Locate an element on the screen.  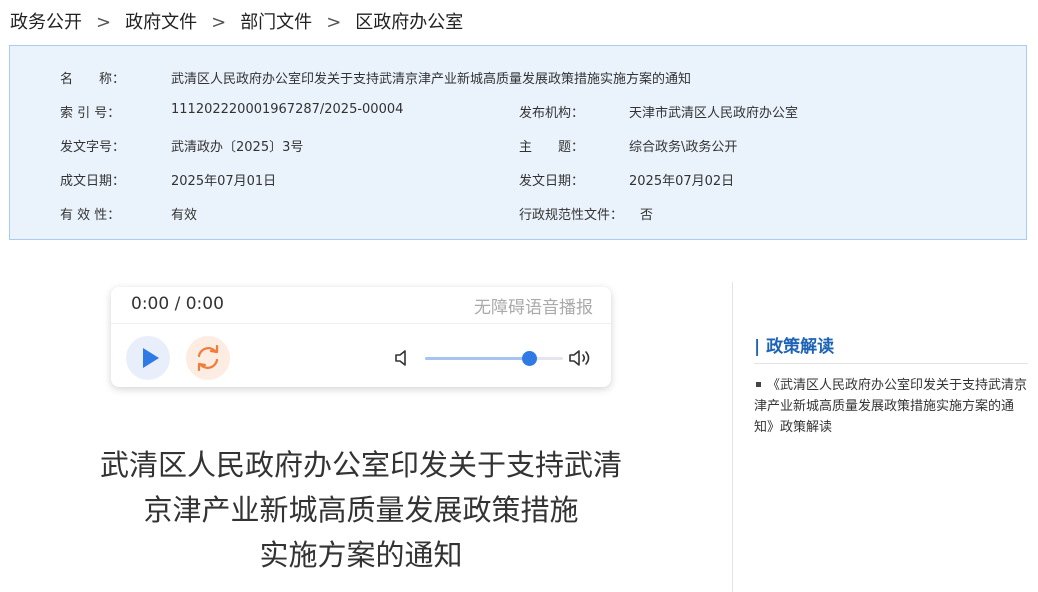
meta-issued-date-label: 发文日期： is located at coordinates (552, 181).